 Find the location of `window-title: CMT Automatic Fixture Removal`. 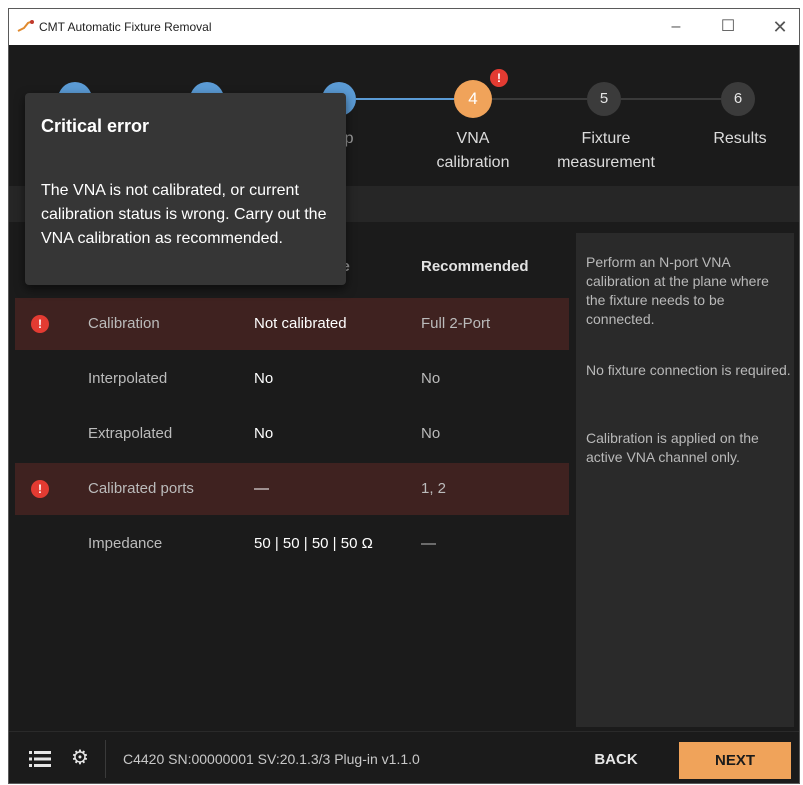

window-title: CMT Automatic Fixture Removal is located at coordinates (125, 27).